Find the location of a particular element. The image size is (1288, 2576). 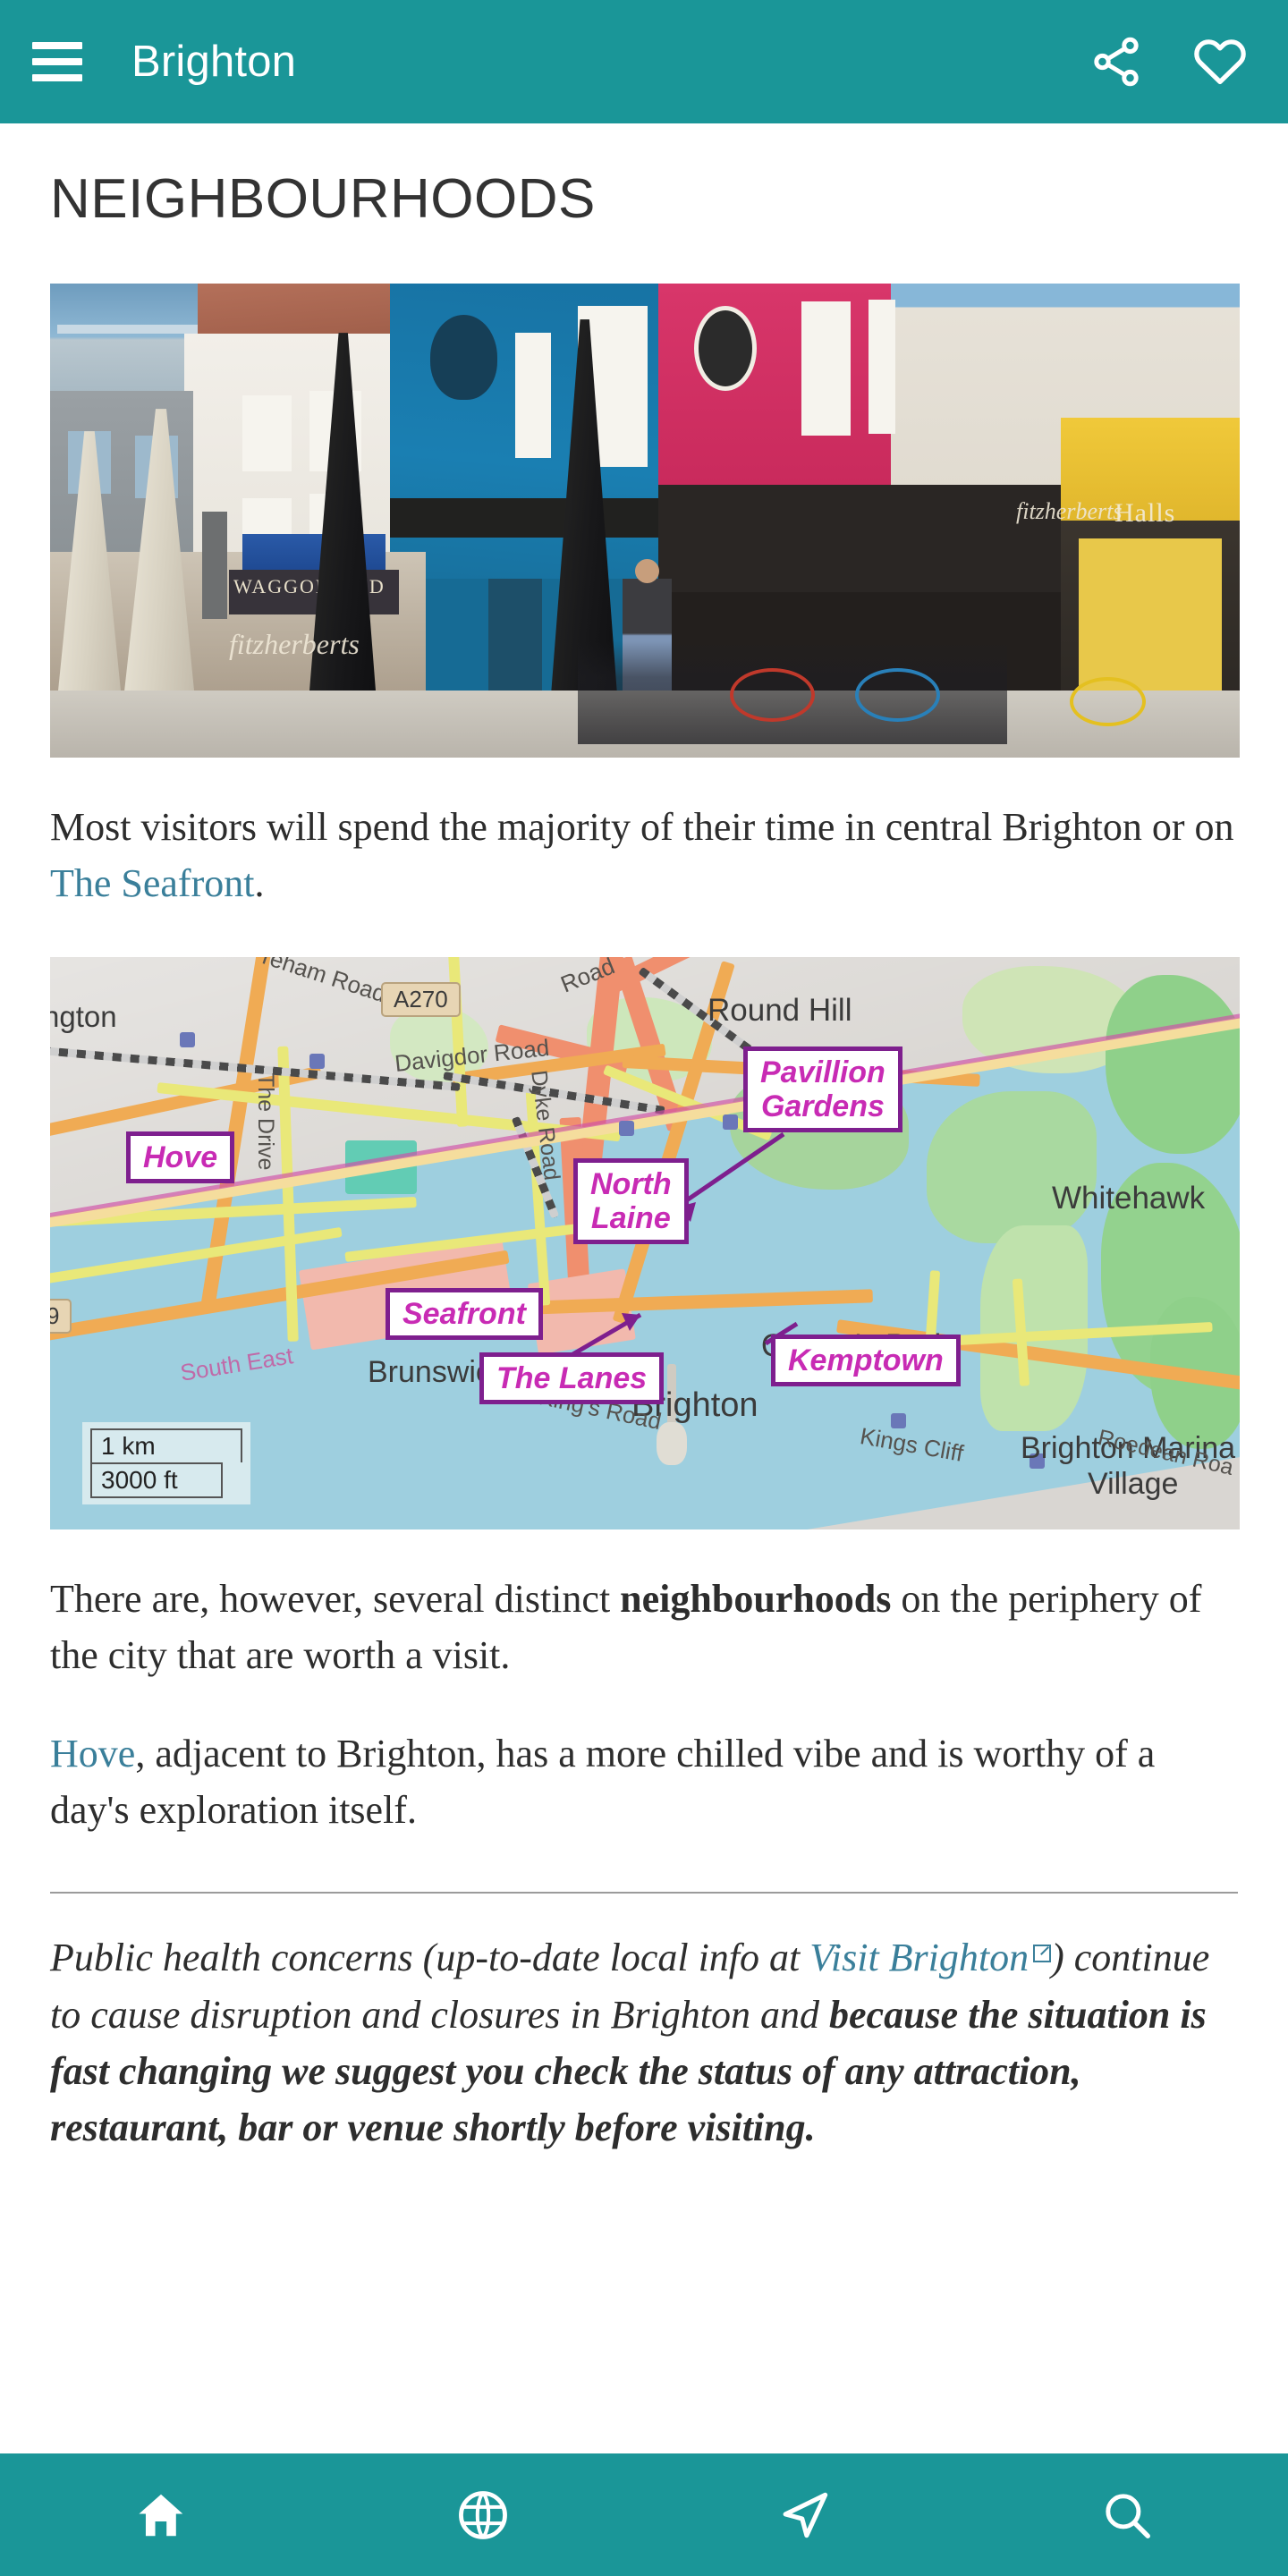

photo-oval-sign is located at coordinates (725, 349).